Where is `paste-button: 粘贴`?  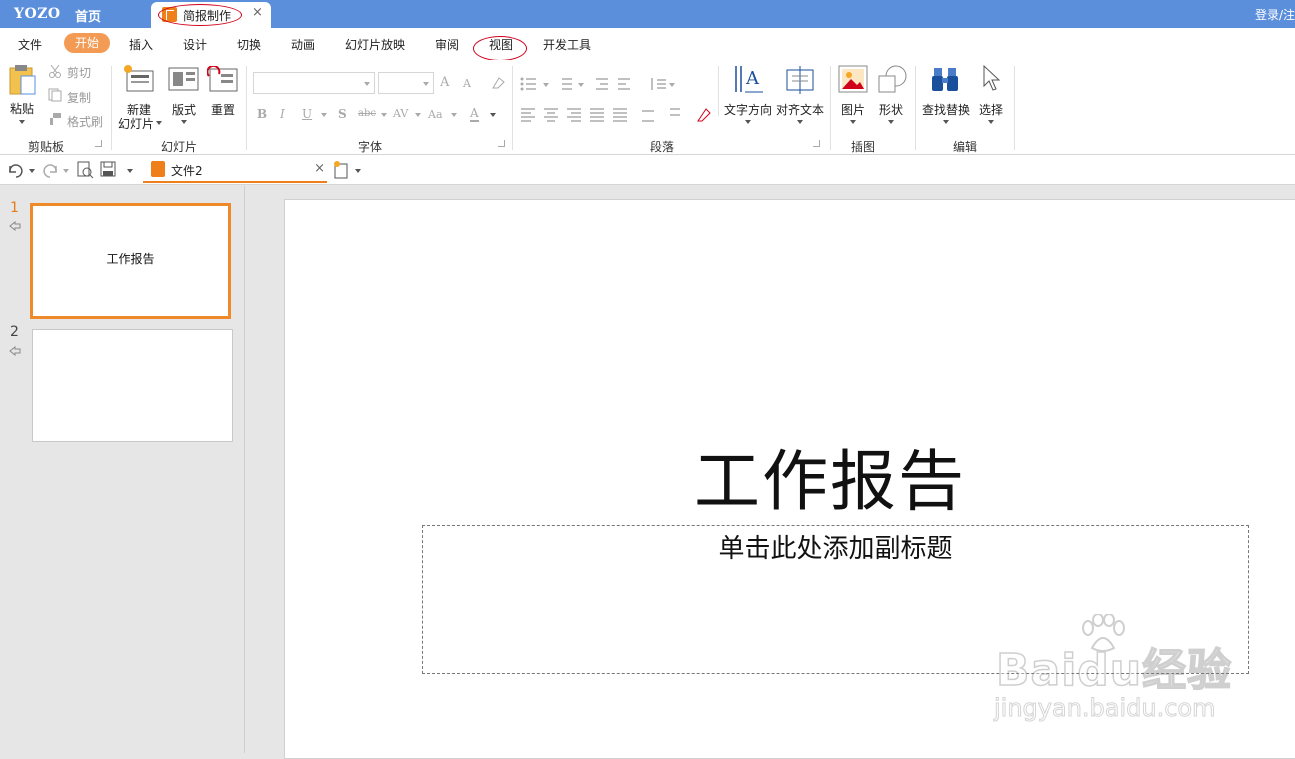 paste-button: 粘贴 is located at coordinates (22, 108).